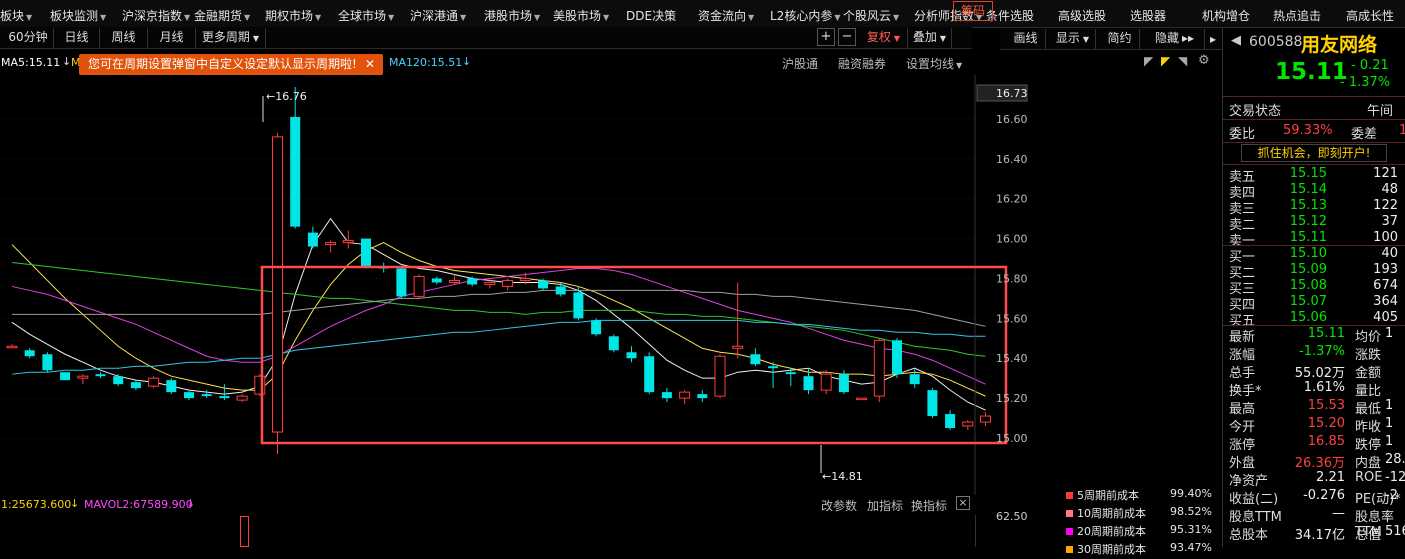 The width and height of the screenshot is (1405, 559). I want to click on more-periods-label: 更多周期, so click(225, 37).